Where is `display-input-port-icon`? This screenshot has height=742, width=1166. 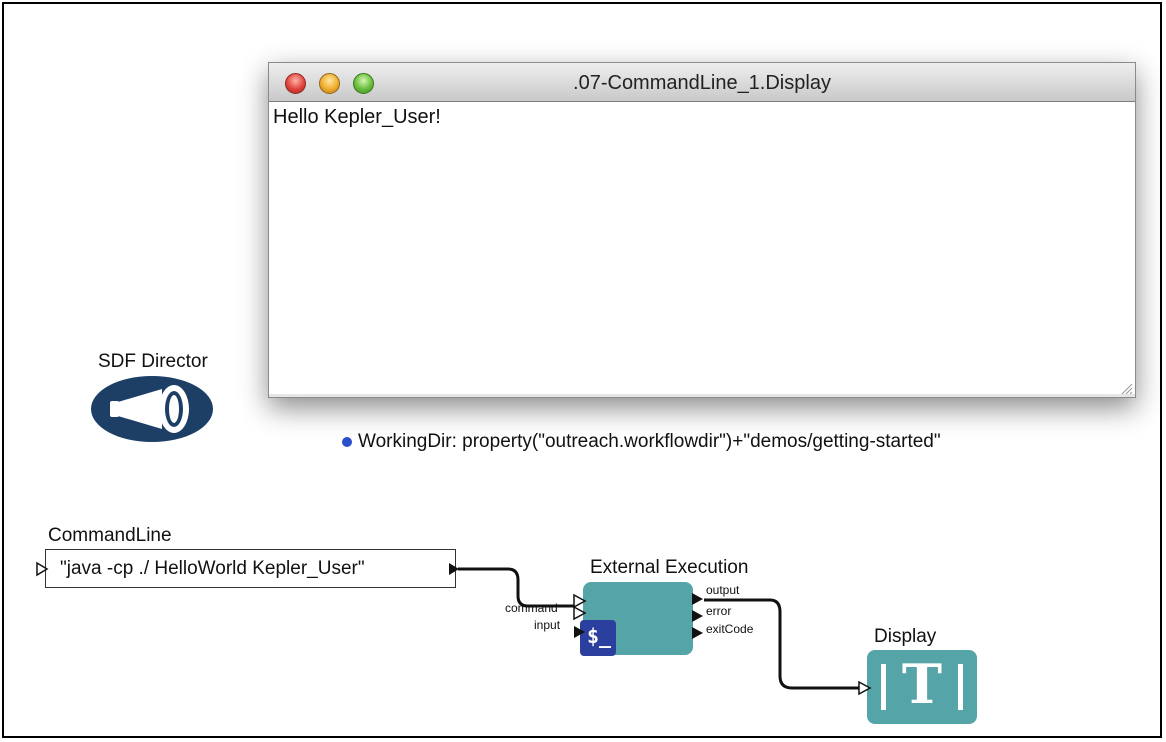 display-input-port-icon is located at coordinates (865, 688).